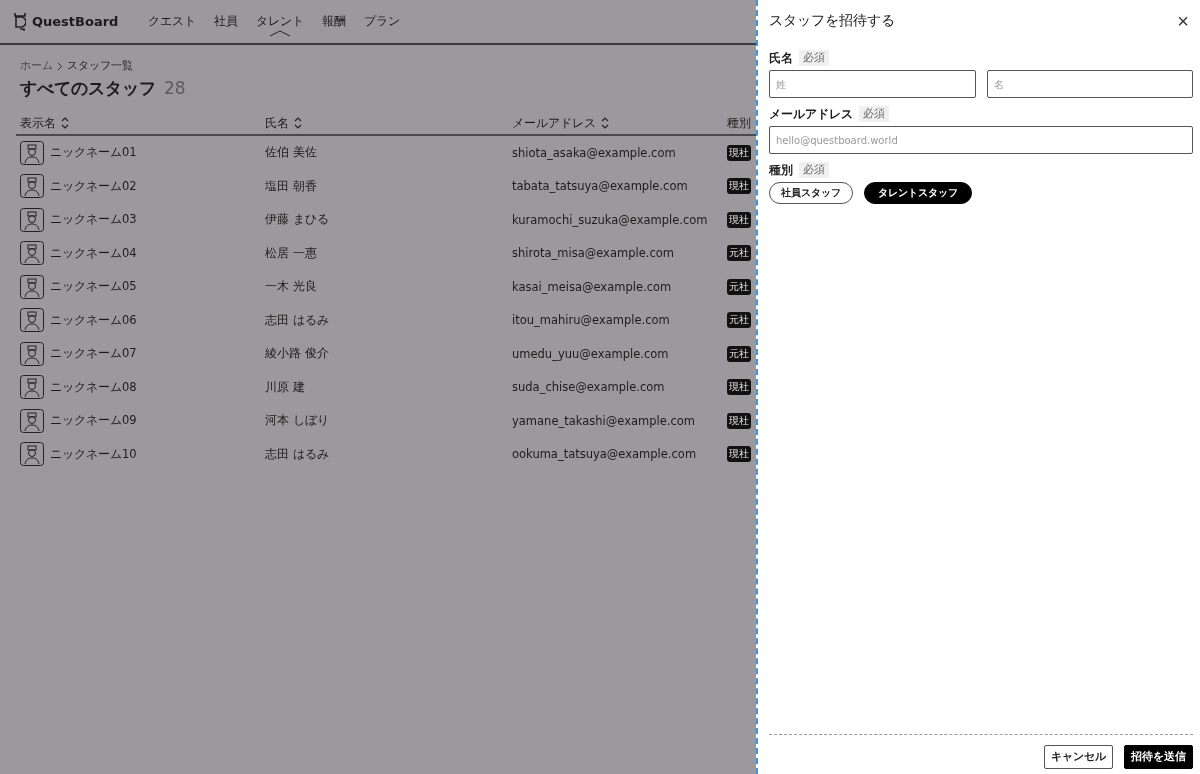 The image size is (1200, 774). Describe the element at coordinates (100, 66) in the screenshot. I see `breadcrumb-current: スタッフ一覧` at that location.